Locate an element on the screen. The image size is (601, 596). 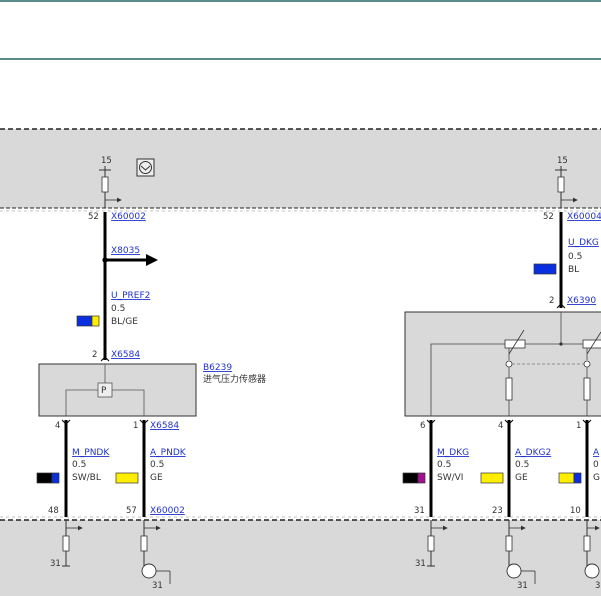
ground-label-10: 31 is located at coordinates (598, 586).